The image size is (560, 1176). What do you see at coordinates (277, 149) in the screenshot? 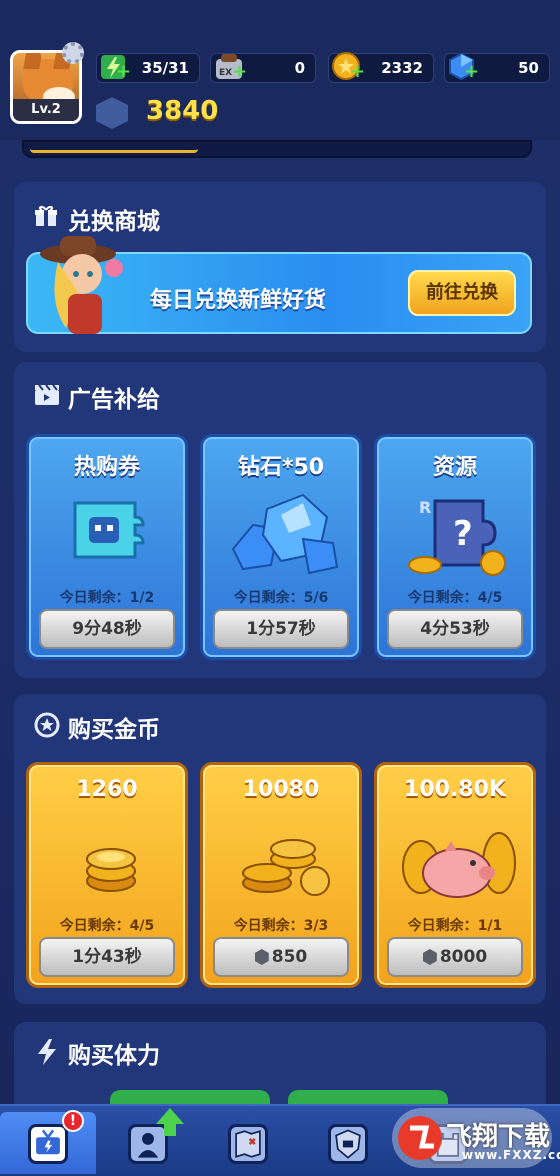
I see `previous-section-edge` at bounding box center [277, 149].